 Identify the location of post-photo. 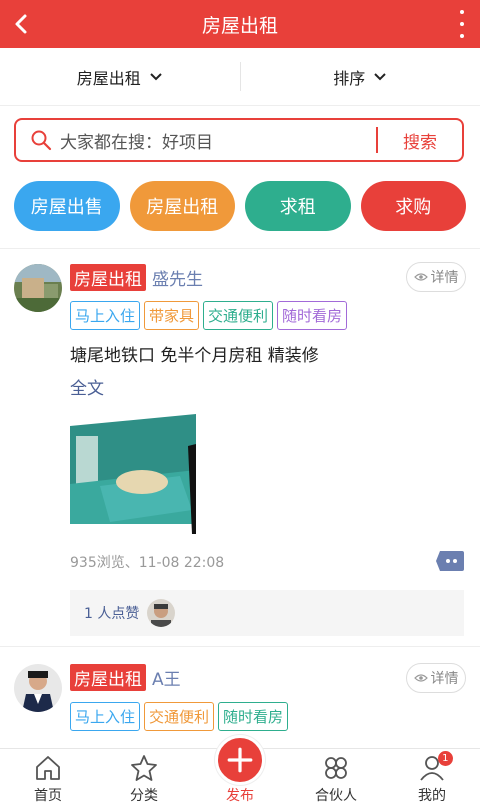
(133, 470).